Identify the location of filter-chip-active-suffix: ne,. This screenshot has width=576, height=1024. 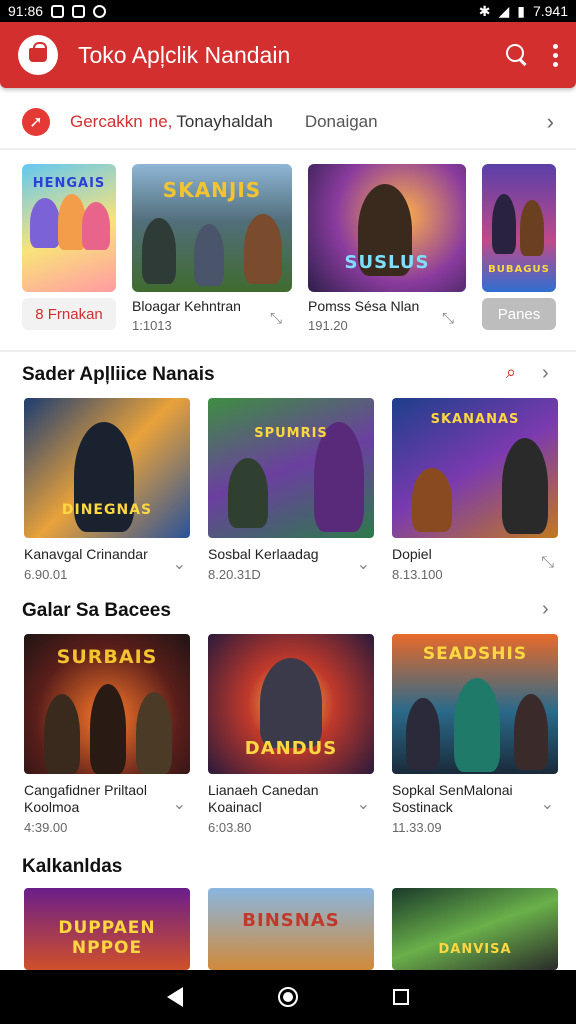
(160, 121).